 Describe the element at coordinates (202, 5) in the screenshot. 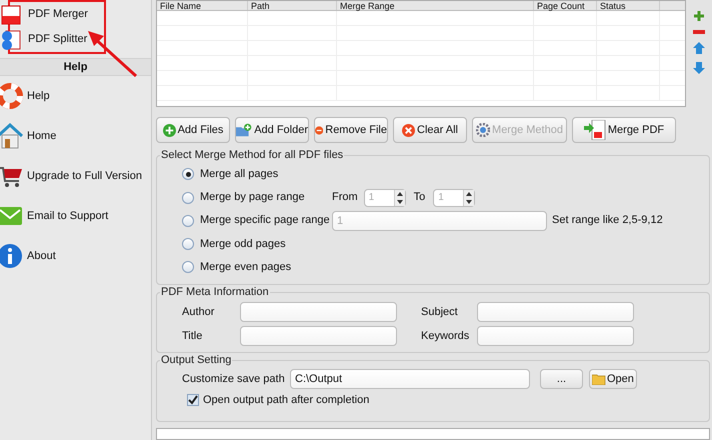

I see `column-header: File Name` at that location.